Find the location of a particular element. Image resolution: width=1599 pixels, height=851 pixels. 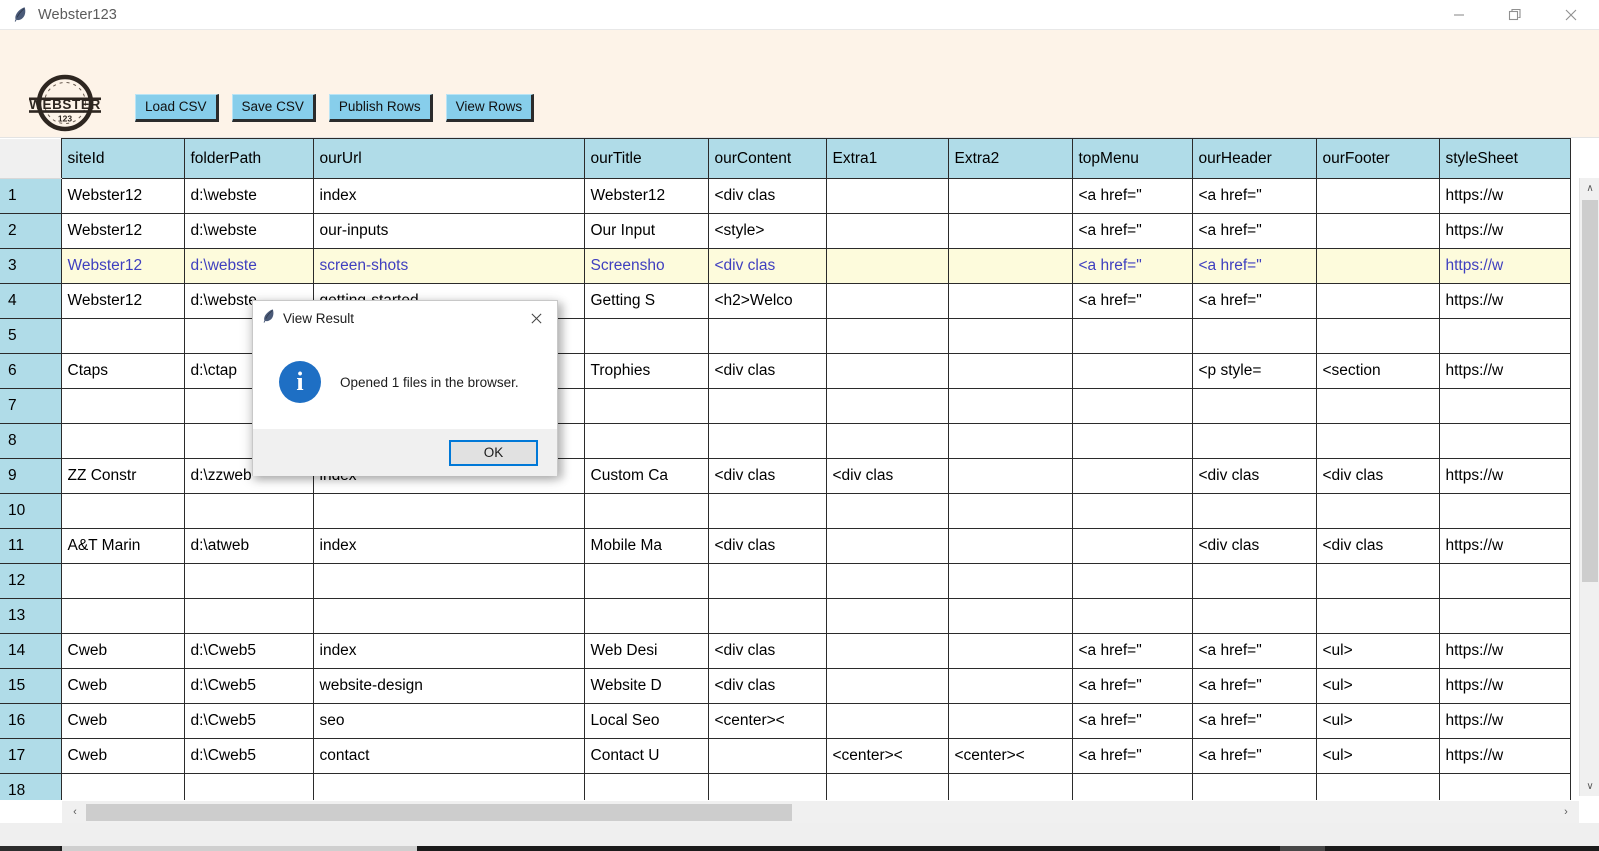

grid-cell: d:\webste is located at coordinates (248, 266).